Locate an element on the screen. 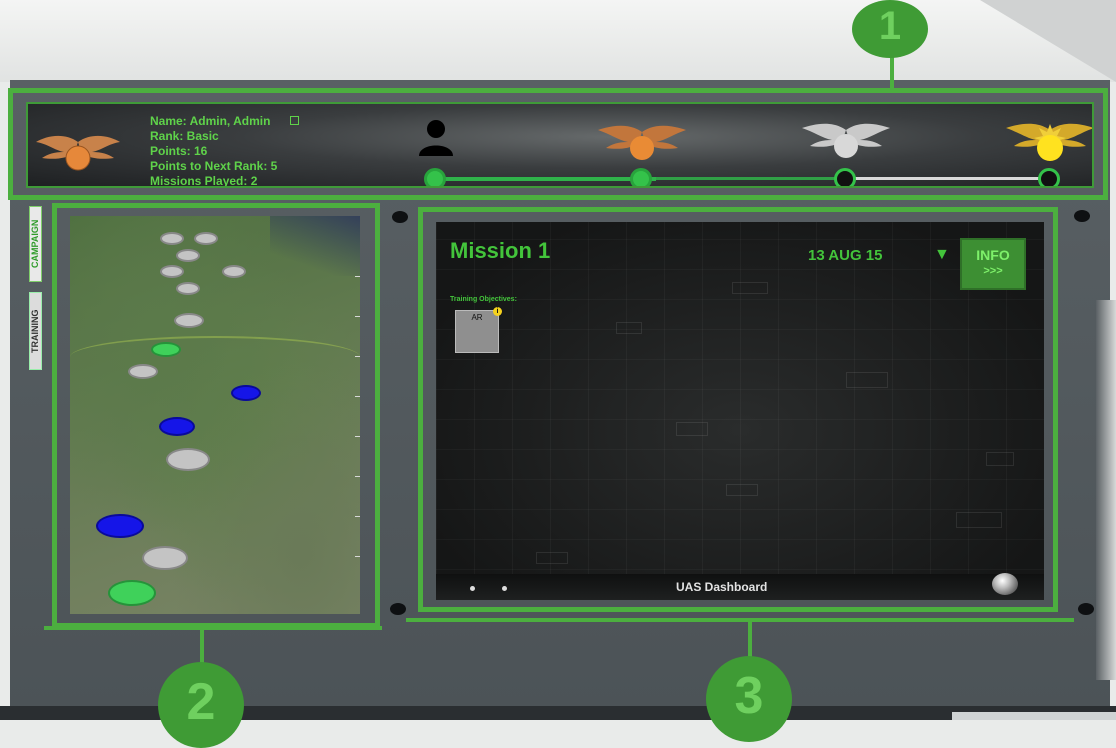  callout-2-badge: 2 is located at coordinates (201, 705).